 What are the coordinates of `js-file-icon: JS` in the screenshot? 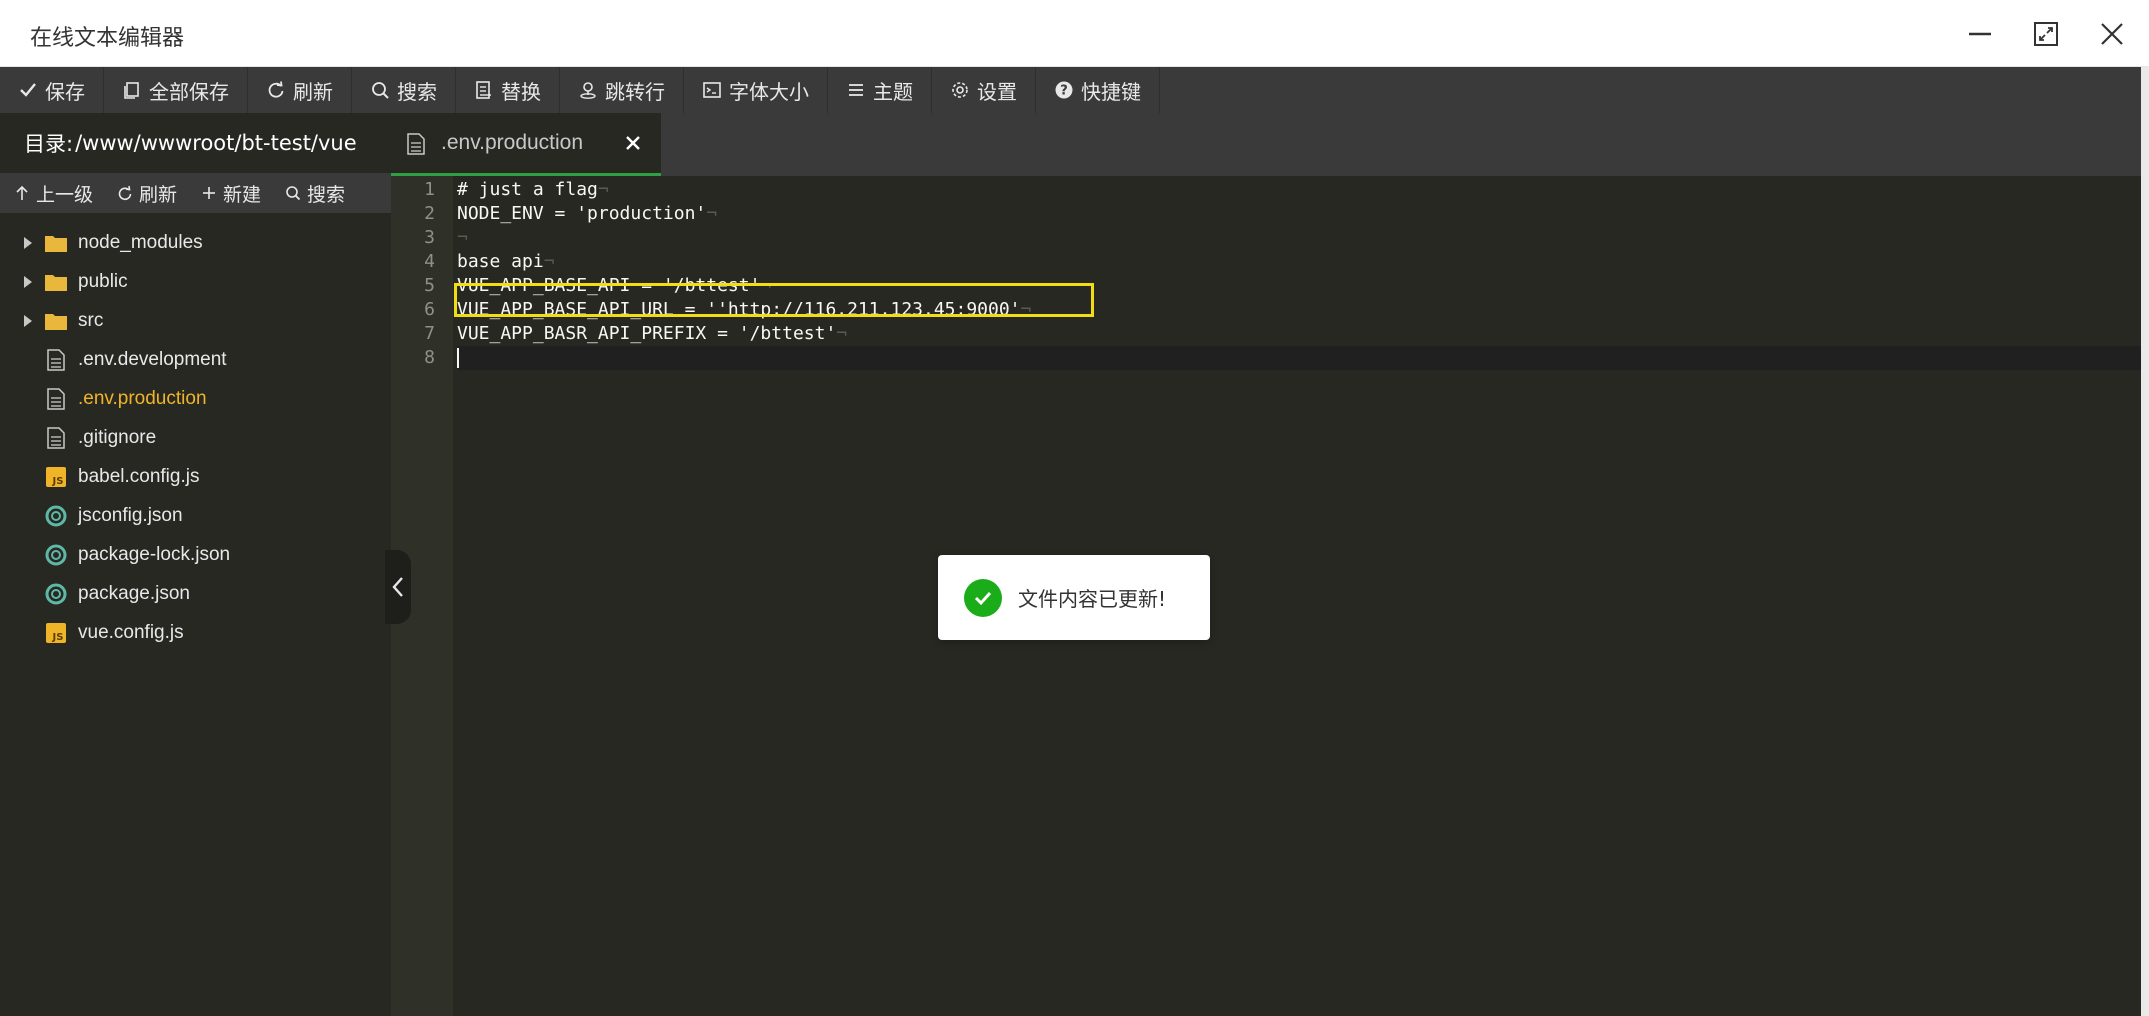 It's located at (56, 633).